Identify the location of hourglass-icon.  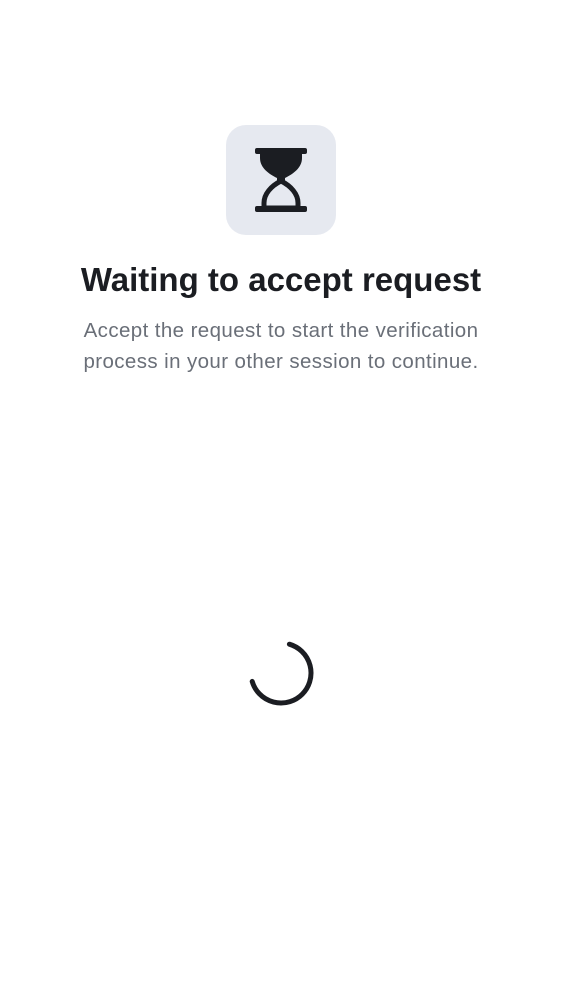
(281, 180).